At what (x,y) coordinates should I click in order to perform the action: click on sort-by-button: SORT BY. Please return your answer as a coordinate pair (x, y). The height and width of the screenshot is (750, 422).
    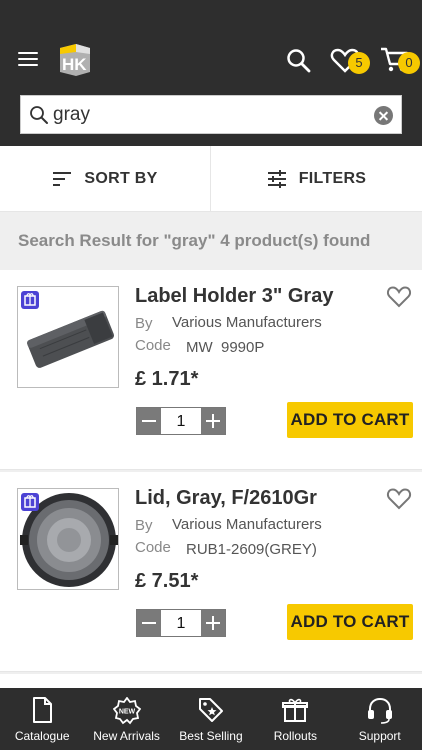
    Looking at the image, I should click on (105, 179).